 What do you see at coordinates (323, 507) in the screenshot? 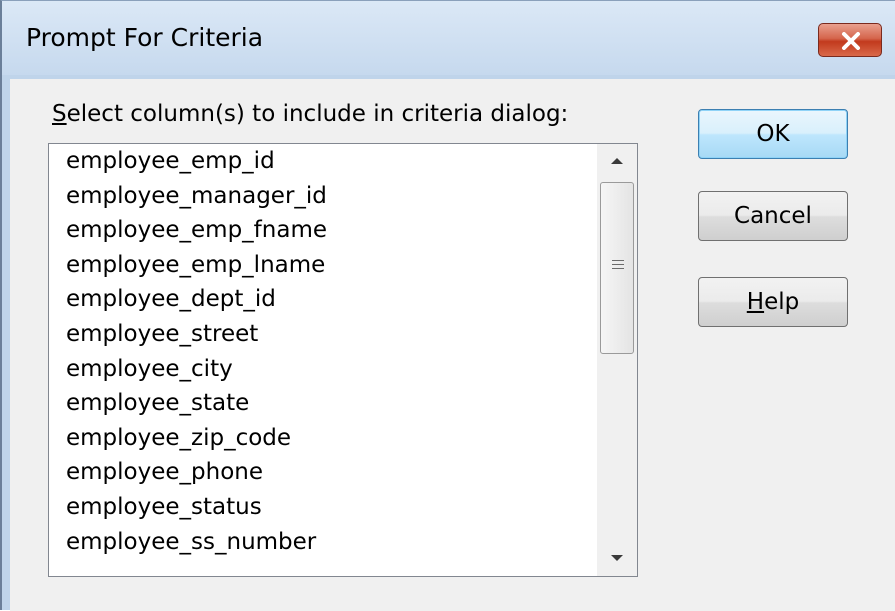
I see `list-item: employee_status` at bounding box center [323, 507].